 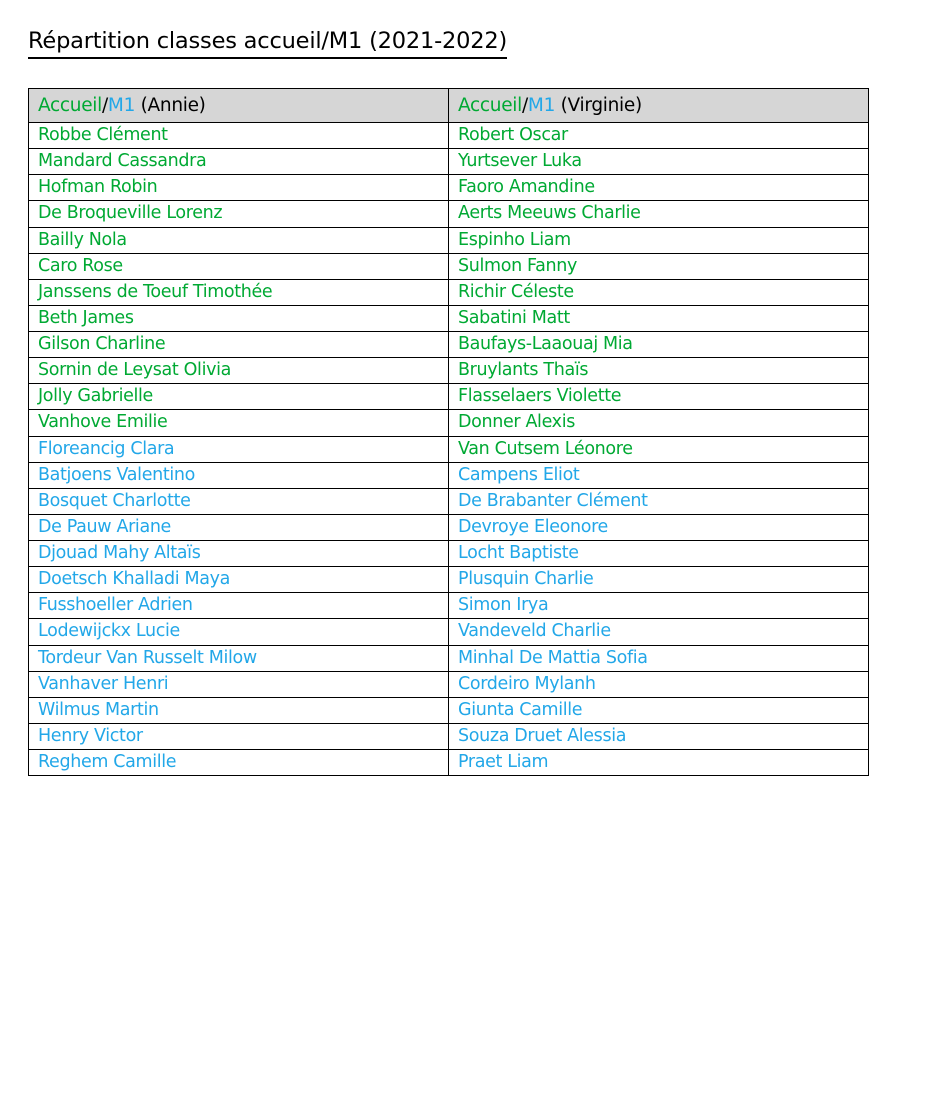 What do you see at coordinates (238, 240) in the screenshot?
I see `student-cell: Bailly Nola` at bounding box center [238, 240].